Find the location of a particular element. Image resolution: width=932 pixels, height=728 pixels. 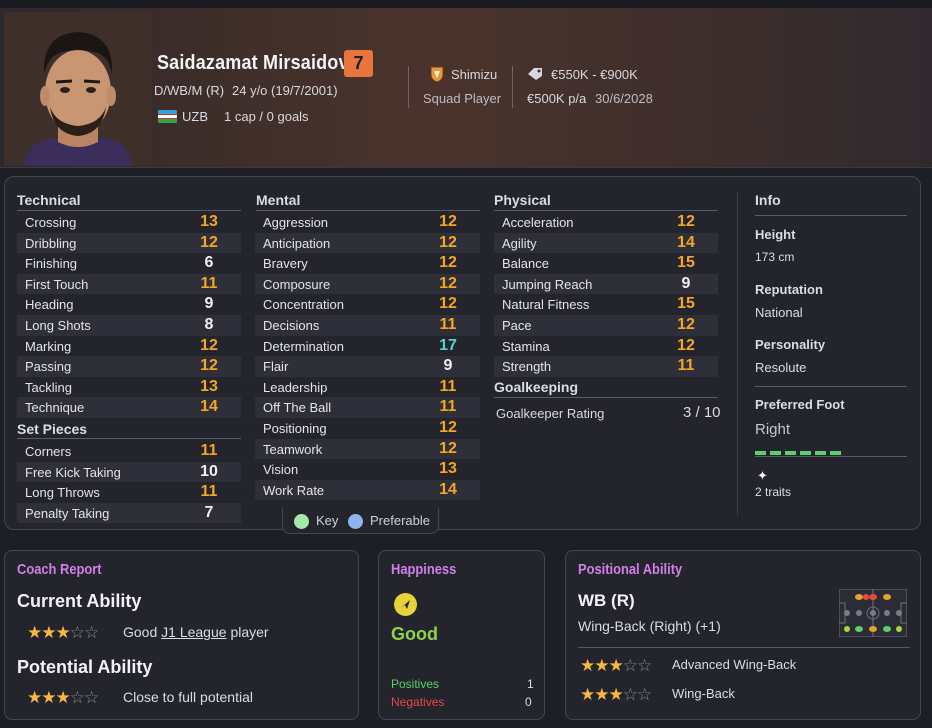

attribute-label: Flair is located at coordinates (276, 367).